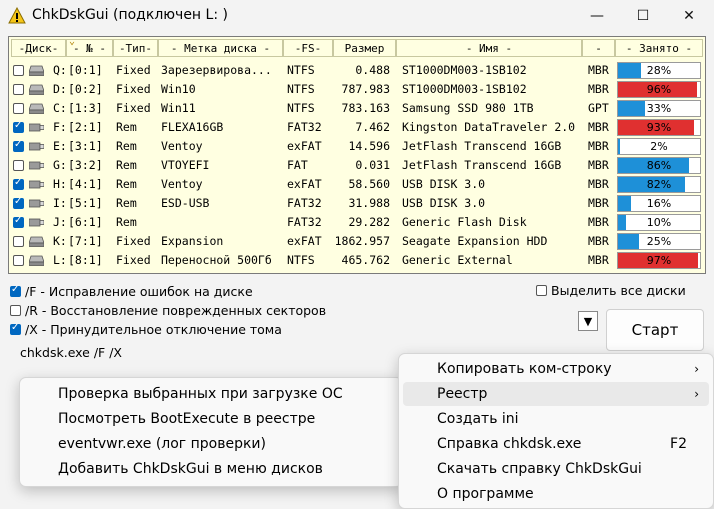  Describe the element at coordinates (308, 48) in the screenshot. I see `column-header-fs: -FS-` at that location.